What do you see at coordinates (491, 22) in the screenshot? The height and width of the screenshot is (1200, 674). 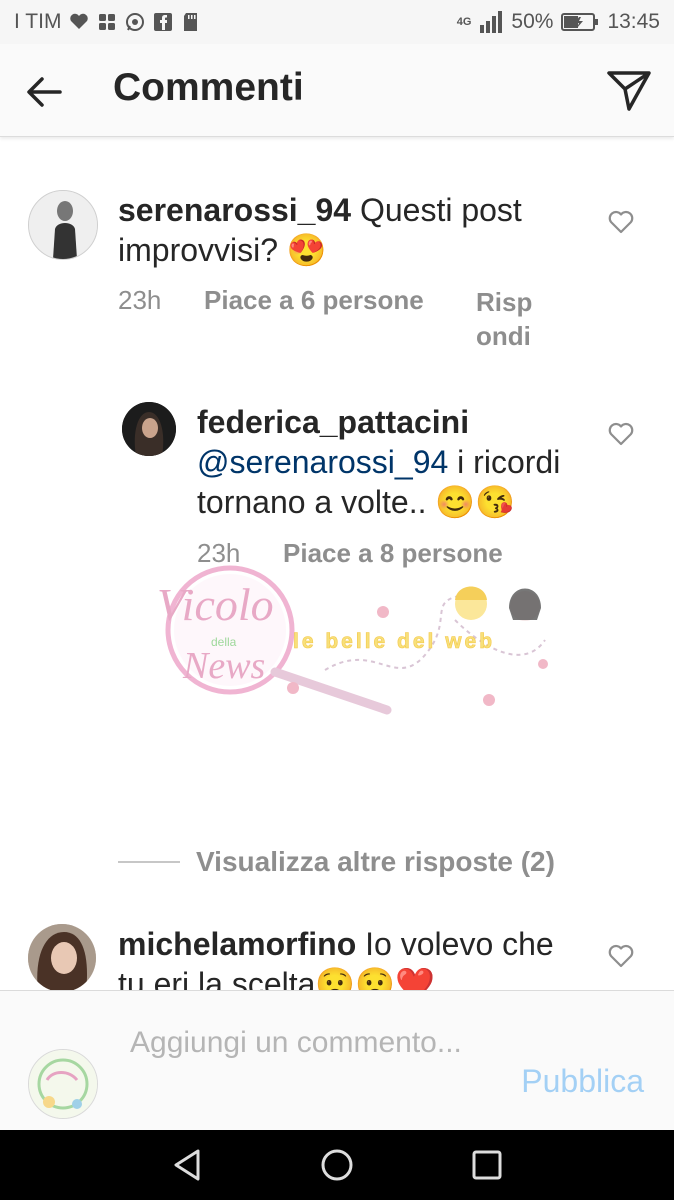 I see `signal-icon` at bounding box center [491, 22].